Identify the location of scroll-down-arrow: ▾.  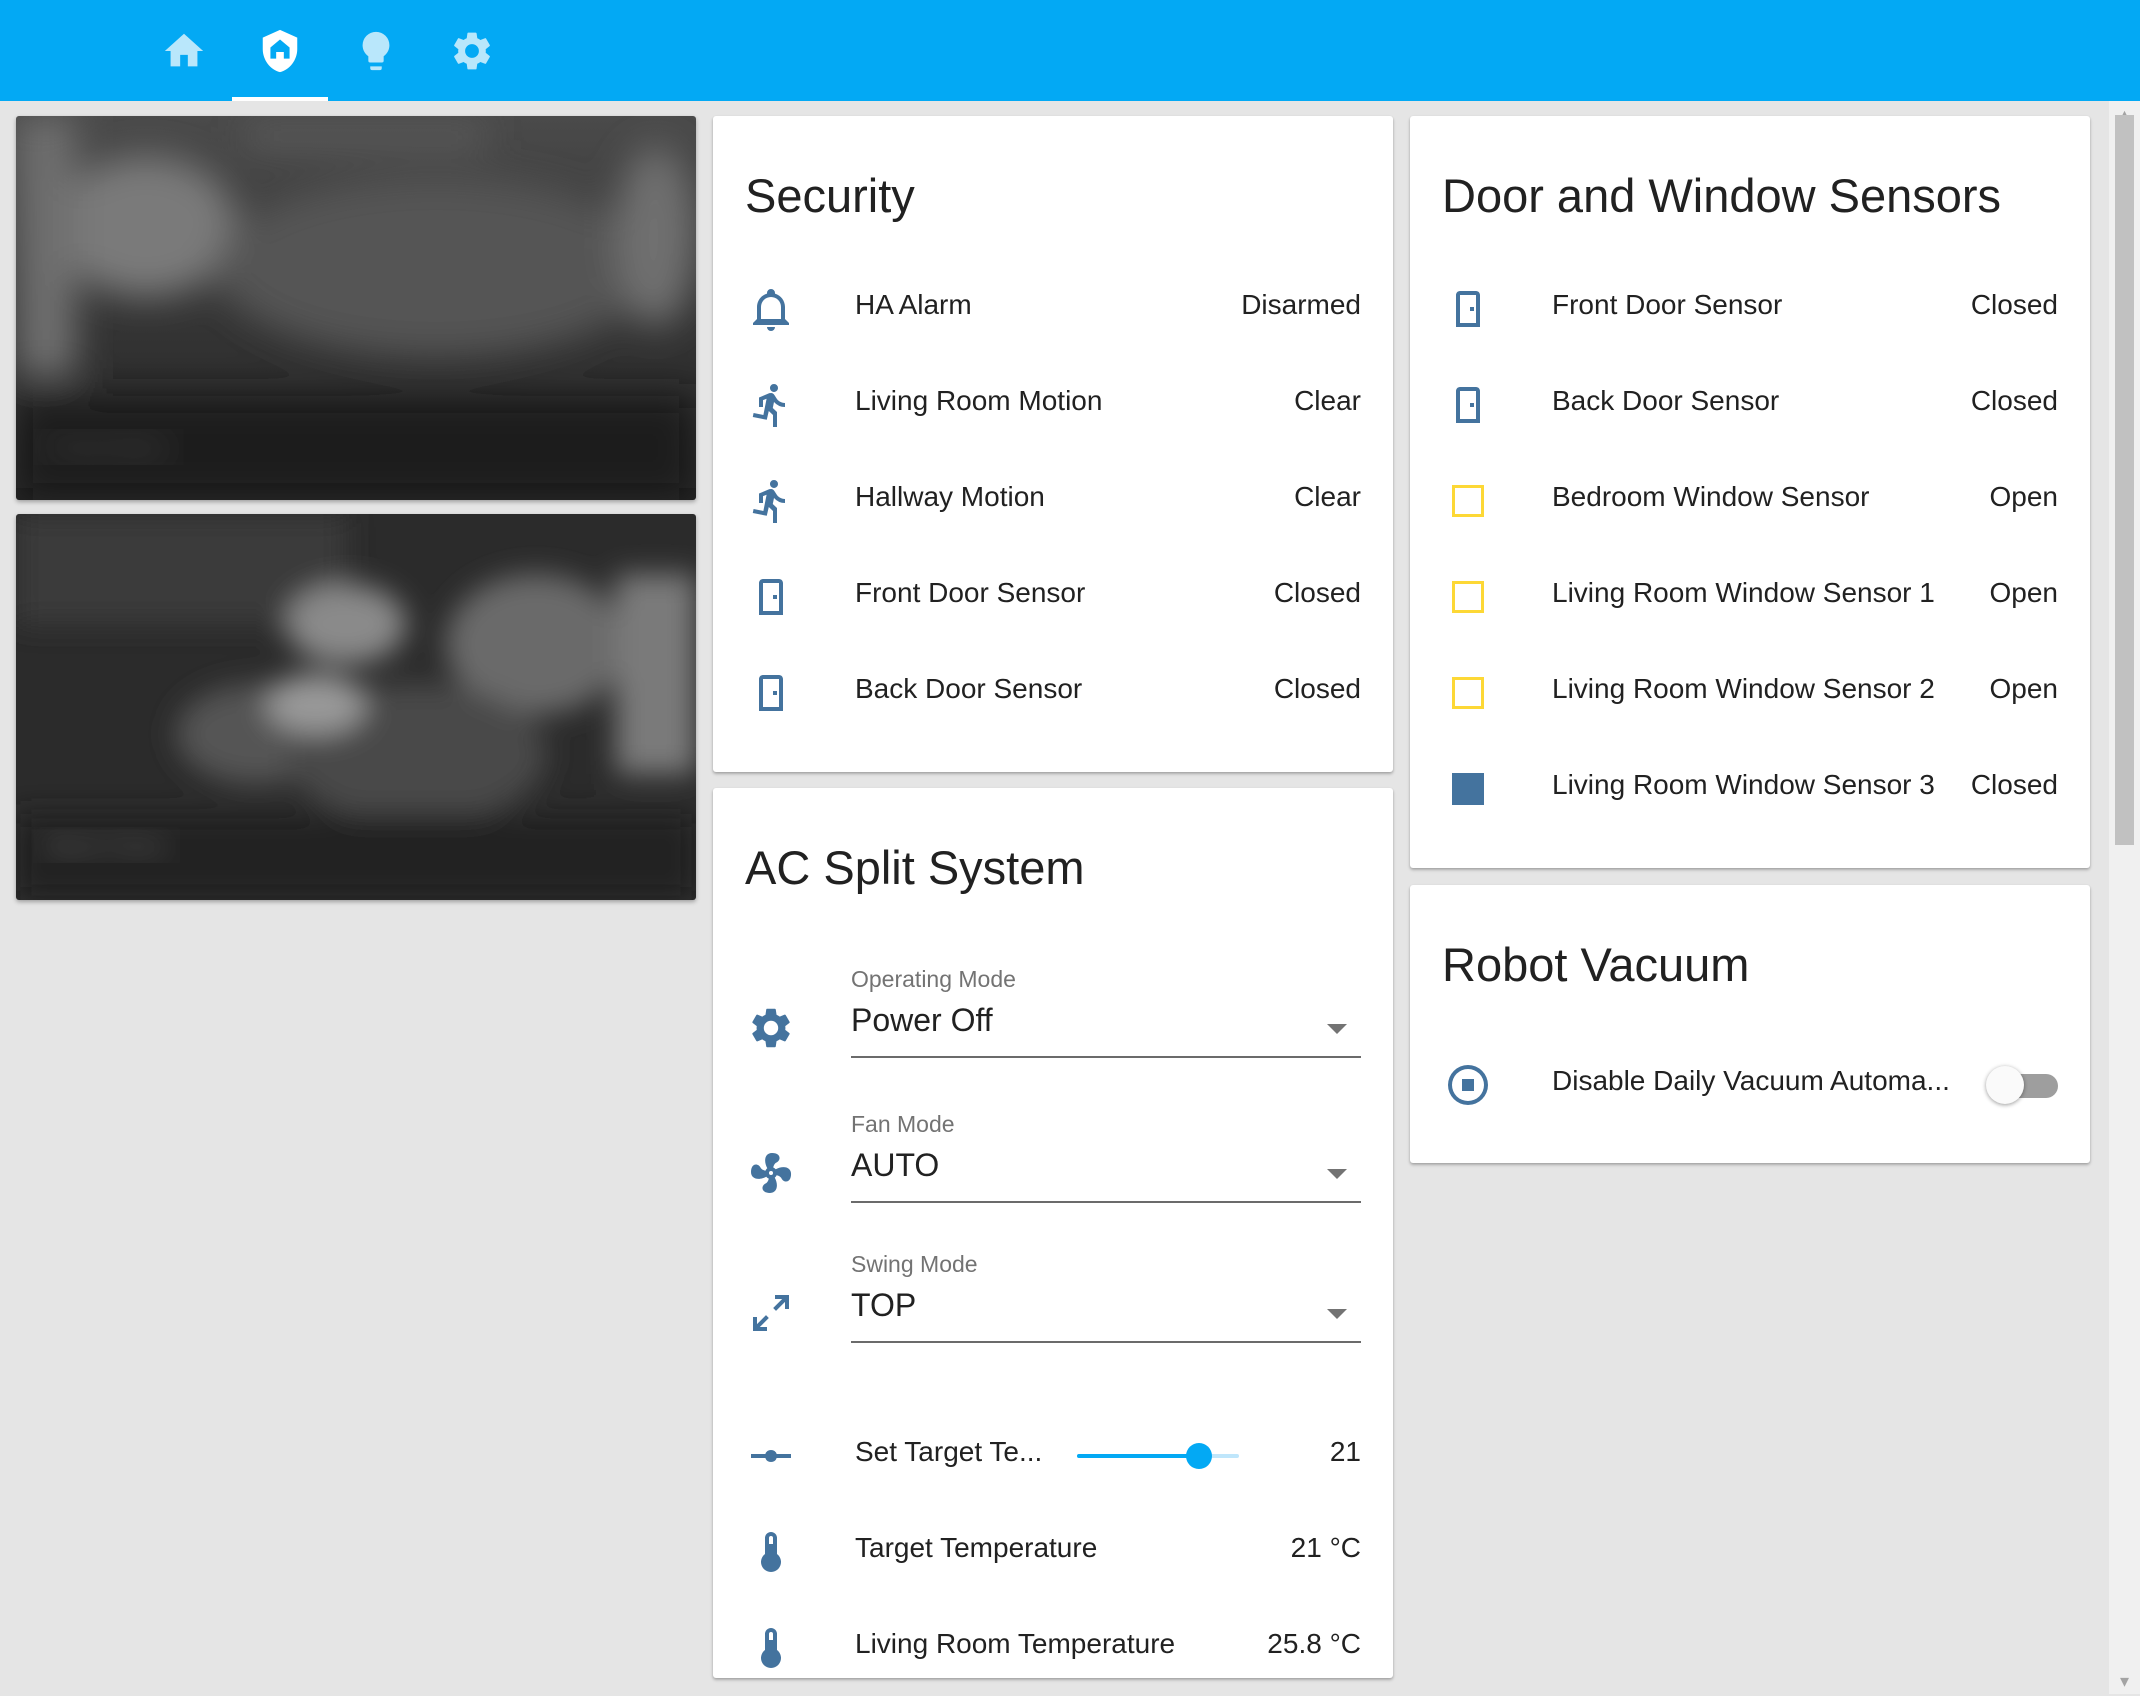
(2124, 1681).